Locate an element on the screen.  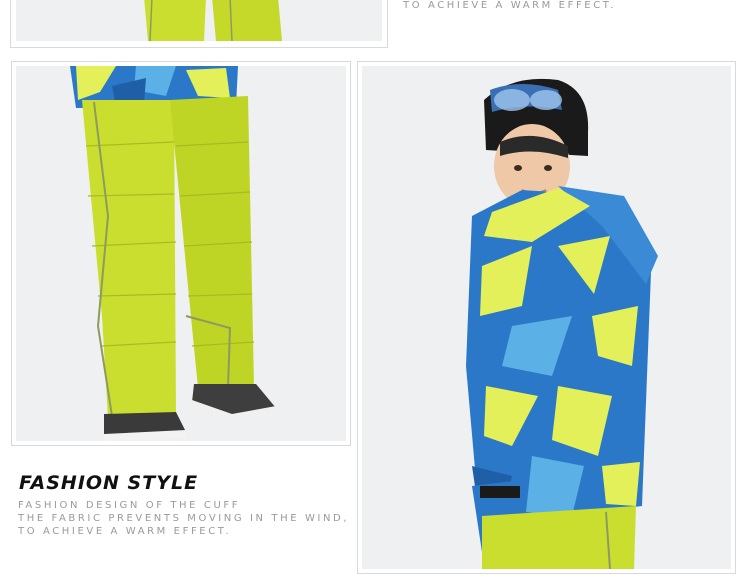
photo-frame-top is located at coordinates (199, 24).